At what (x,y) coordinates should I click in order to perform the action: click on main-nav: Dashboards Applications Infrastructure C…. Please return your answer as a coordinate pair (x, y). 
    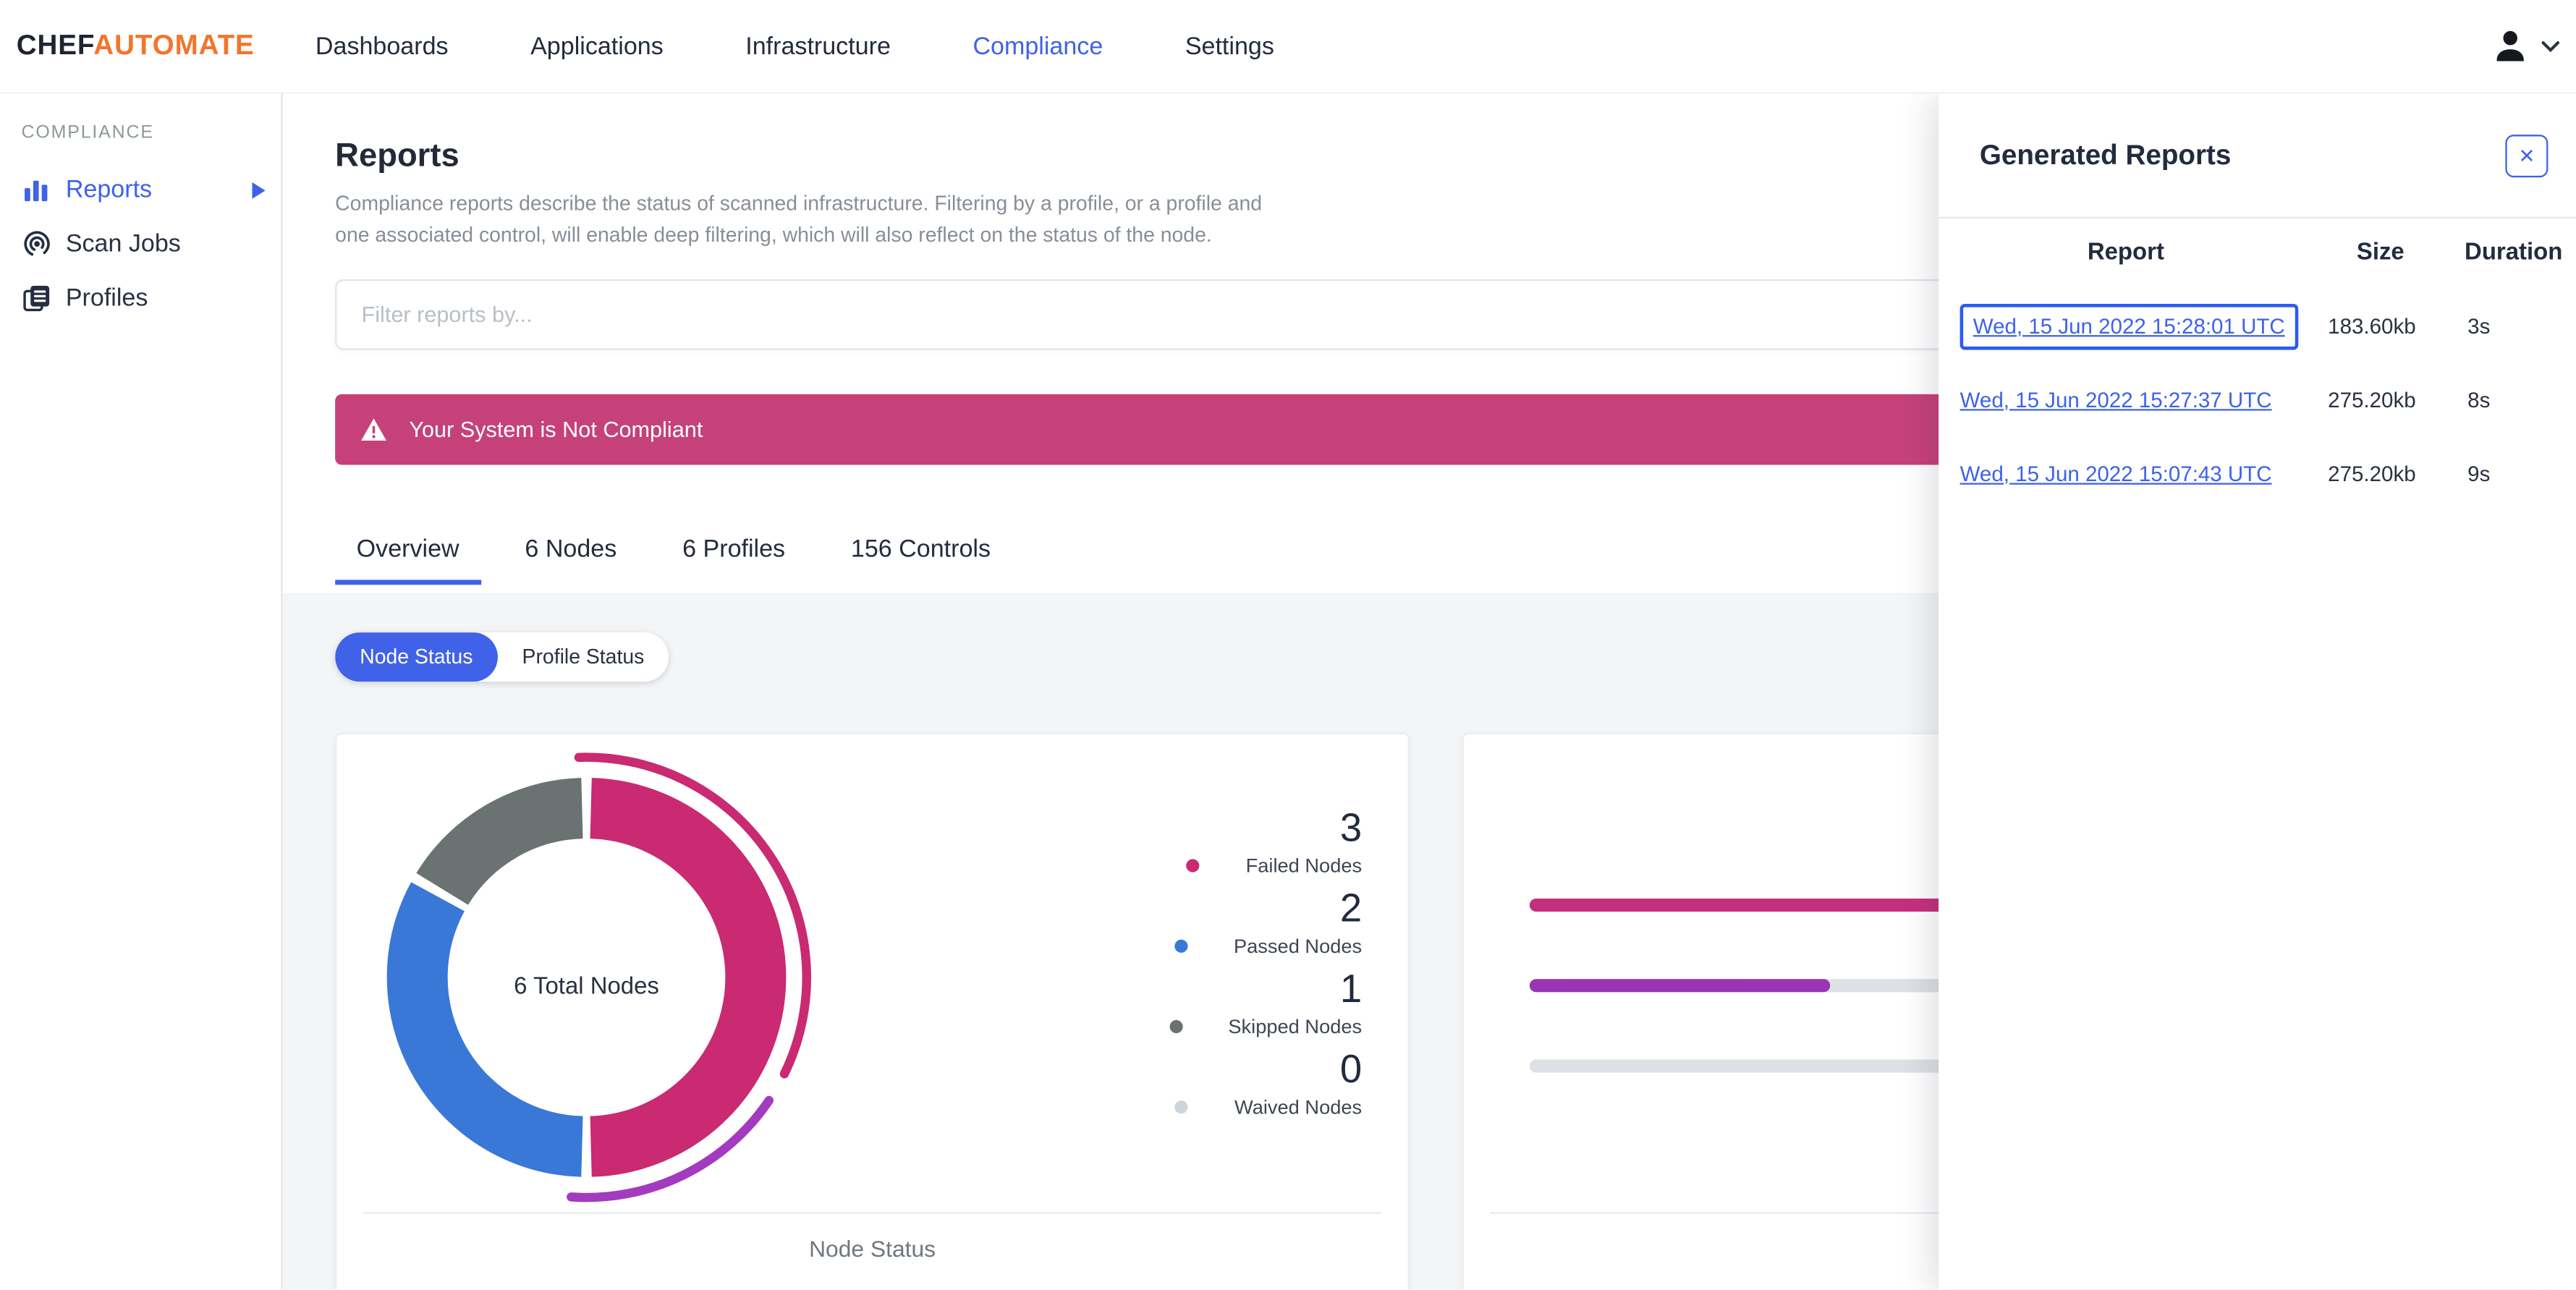
    Looking at the image, I should click on (819, 46).